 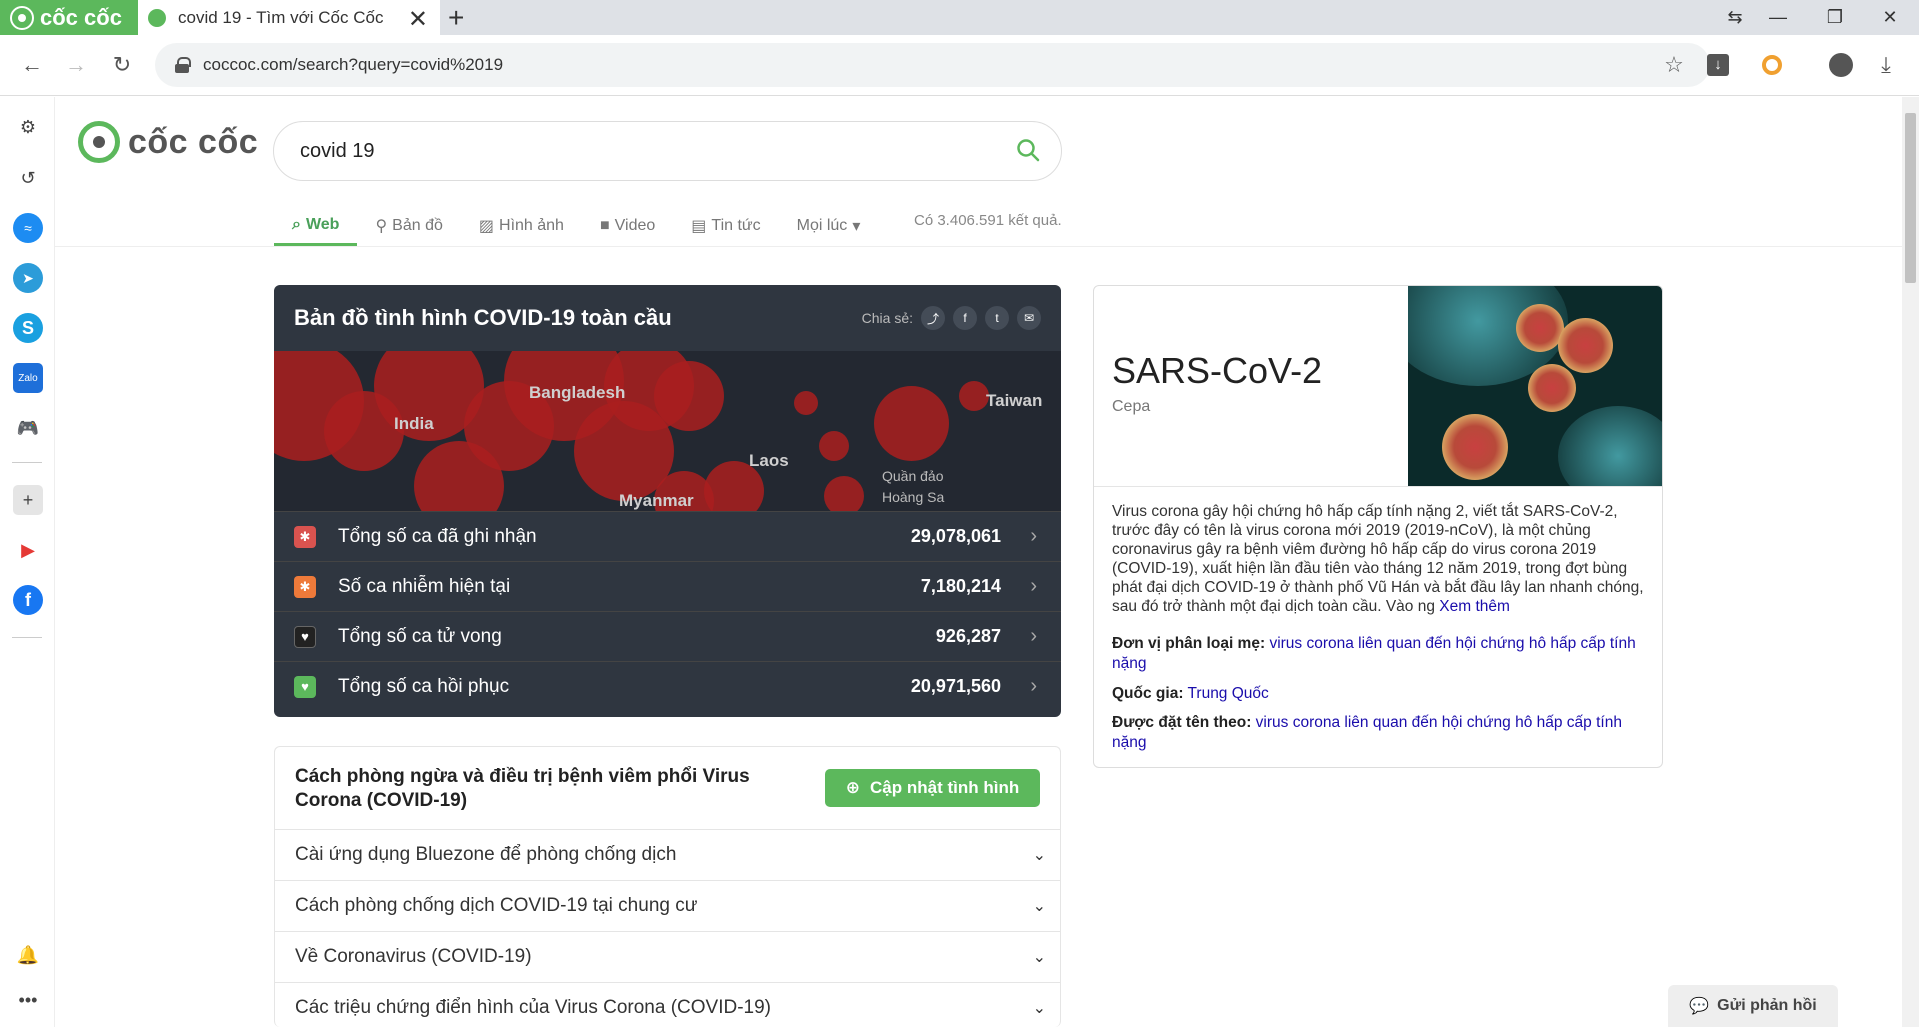 I want to click on stat-row-deaths: ♥ Tổng số ca tử vong 926,287 ›, so click(x=667, y=636).